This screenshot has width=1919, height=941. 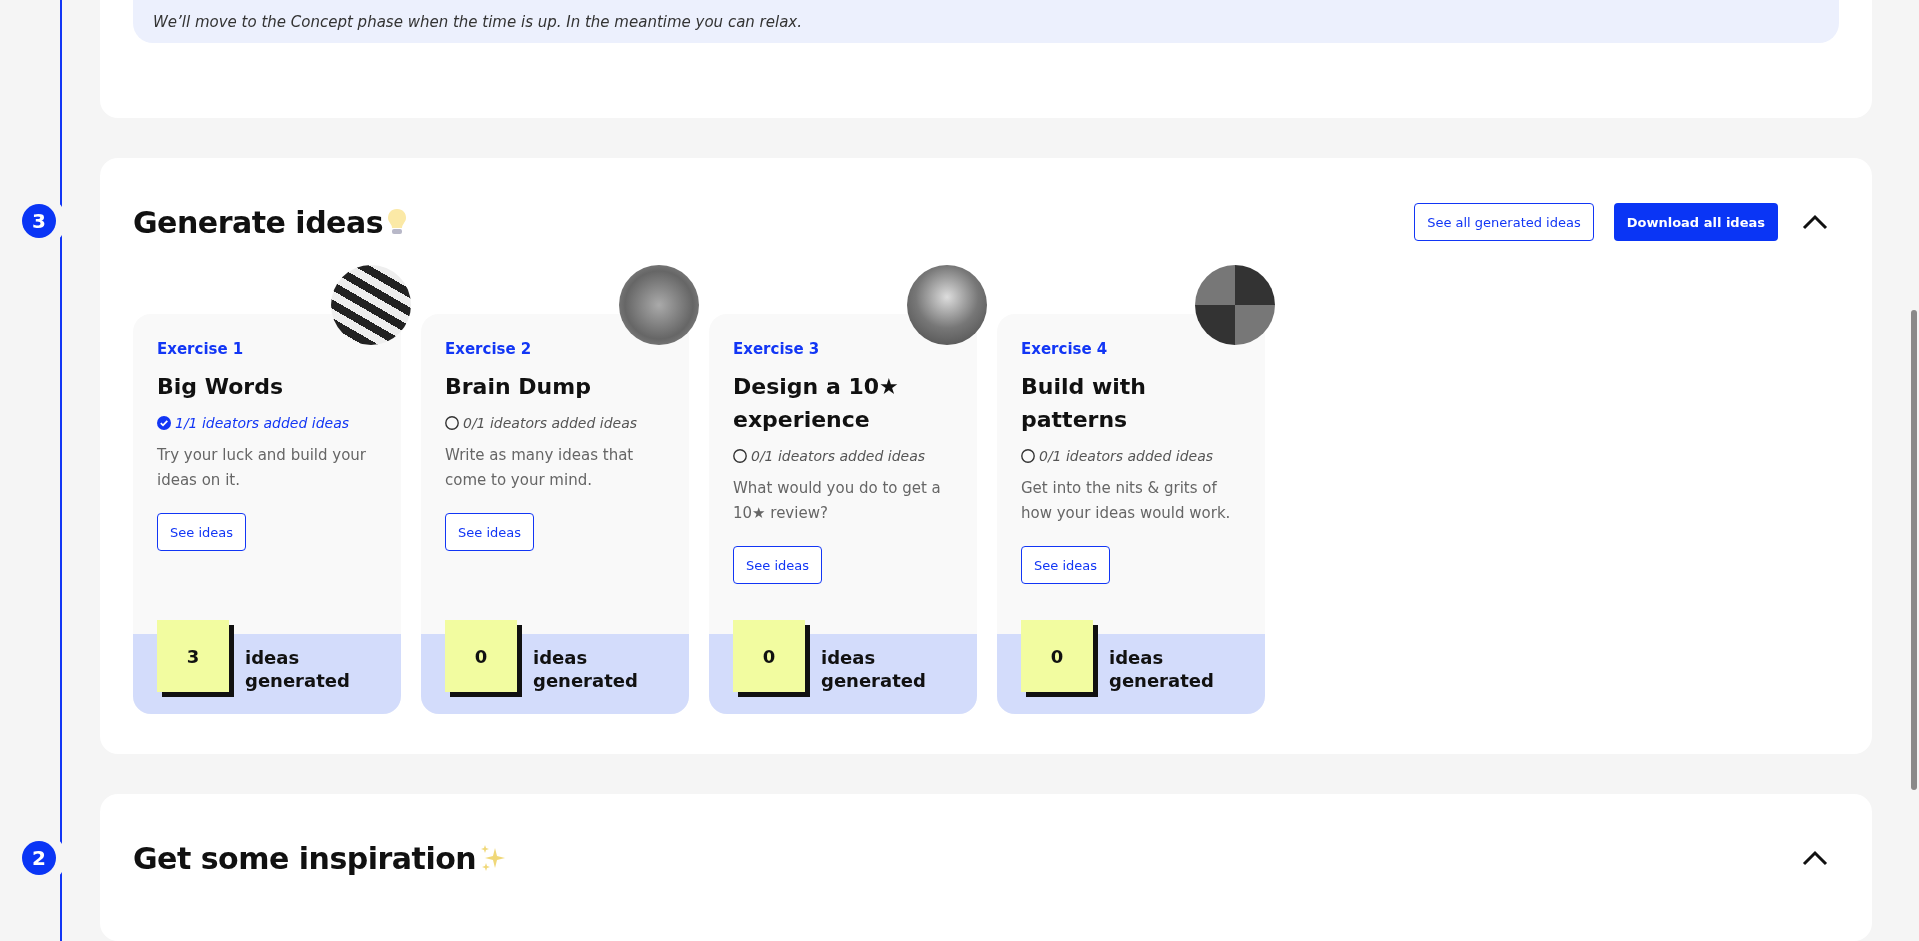 I want to click on section-title: Get some inspiration, so click(x=305, y=858).